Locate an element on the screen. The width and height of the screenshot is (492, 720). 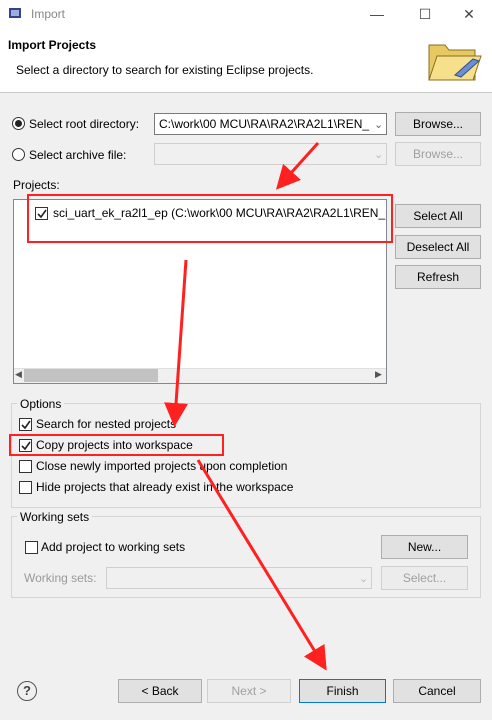
annotation-arrow-to-project is located at coordinates (297, 165).